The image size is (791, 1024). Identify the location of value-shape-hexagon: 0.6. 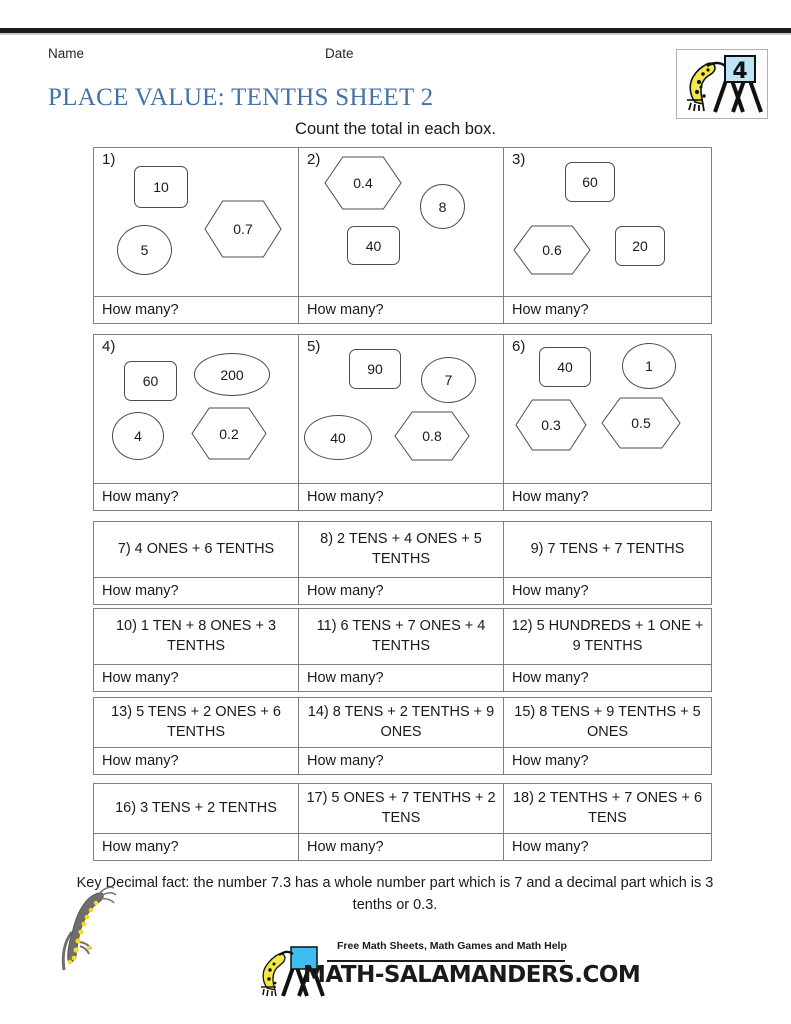
(552, 250).